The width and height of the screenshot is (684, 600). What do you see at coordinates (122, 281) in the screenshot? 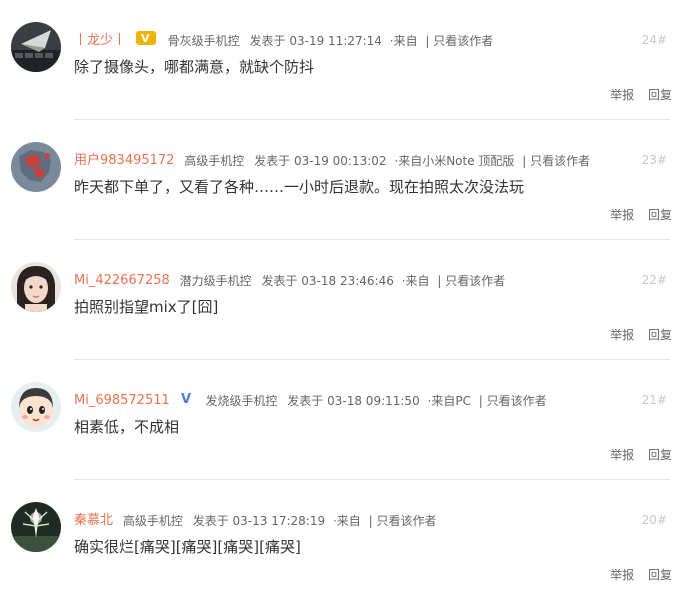
I see `username: Mi_422667258` at bounding box center [122, 281].